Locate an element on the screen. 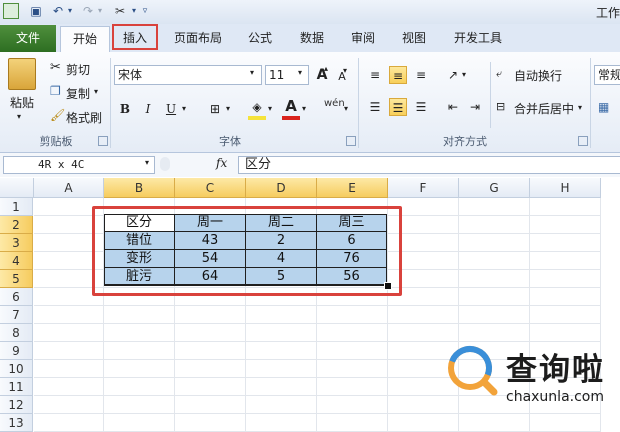 The image size is (620, 432). font-color-button: A is located at coordinates (291, 106).